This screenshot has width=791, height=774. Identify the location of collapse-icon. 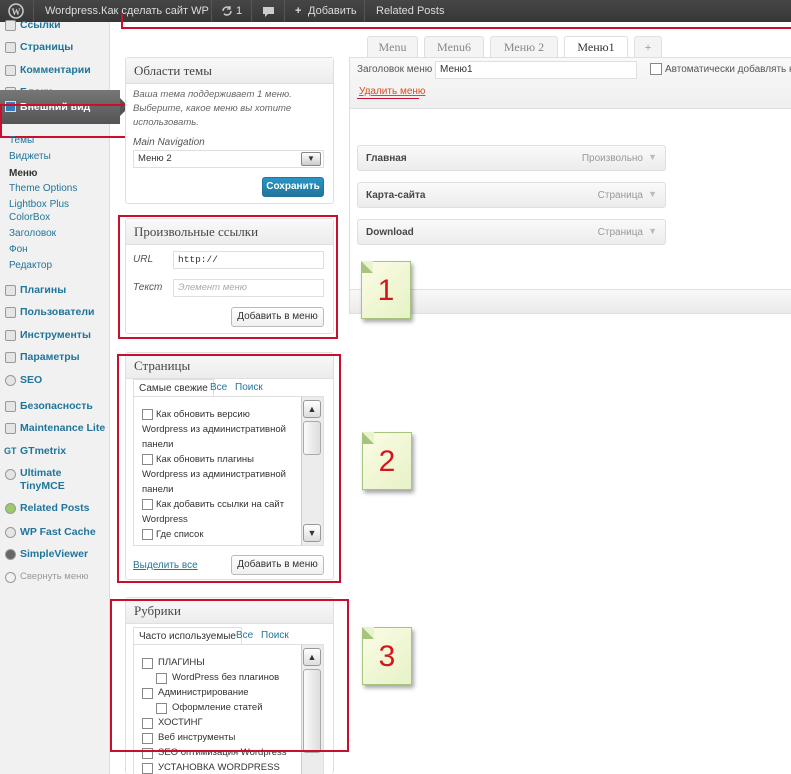
(10, 577).